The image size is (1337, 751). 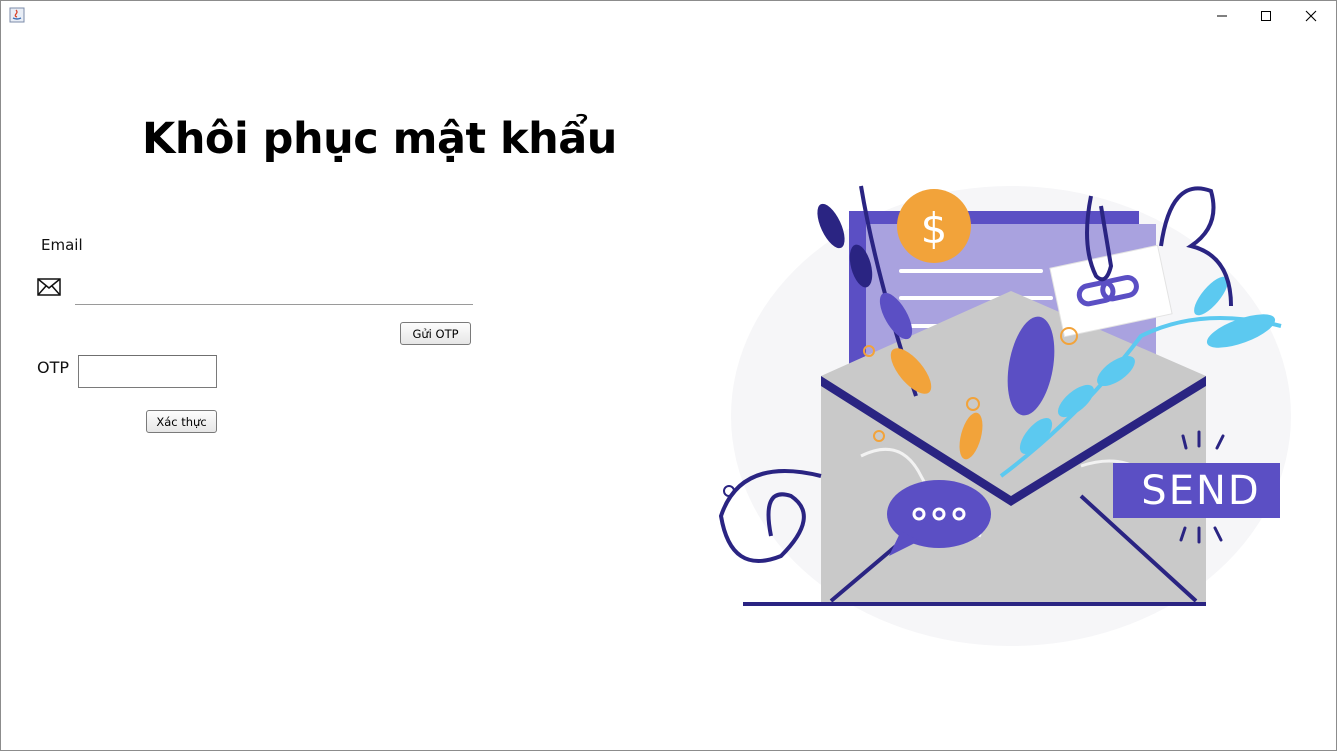 I want to click on minimize-icon, so click(x=1222, y=15).